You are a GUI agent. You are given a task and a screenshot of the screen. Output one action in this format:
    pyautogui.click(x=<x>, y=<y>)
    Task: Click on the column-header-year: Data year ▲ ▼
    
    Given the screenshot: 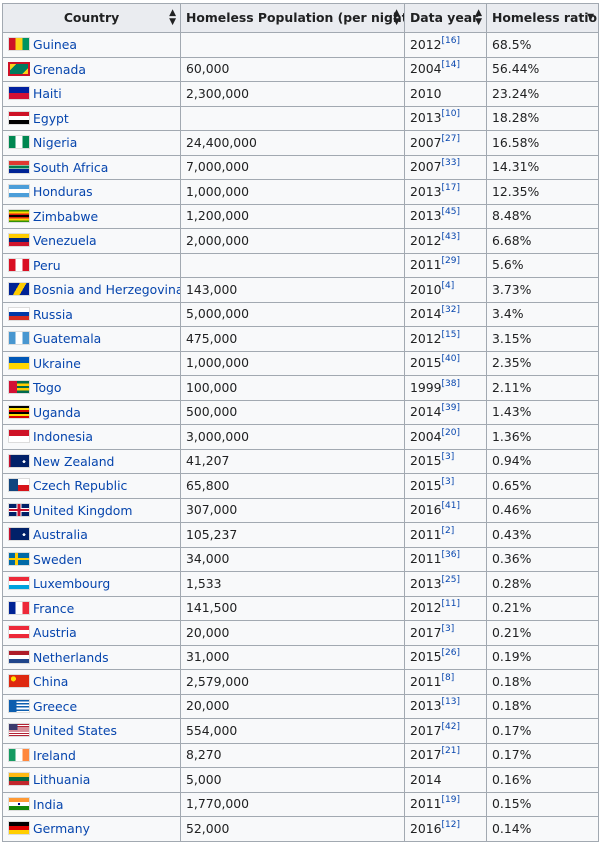 What is the action you would take?
    pyautogui.click(x=445, y=18)
    